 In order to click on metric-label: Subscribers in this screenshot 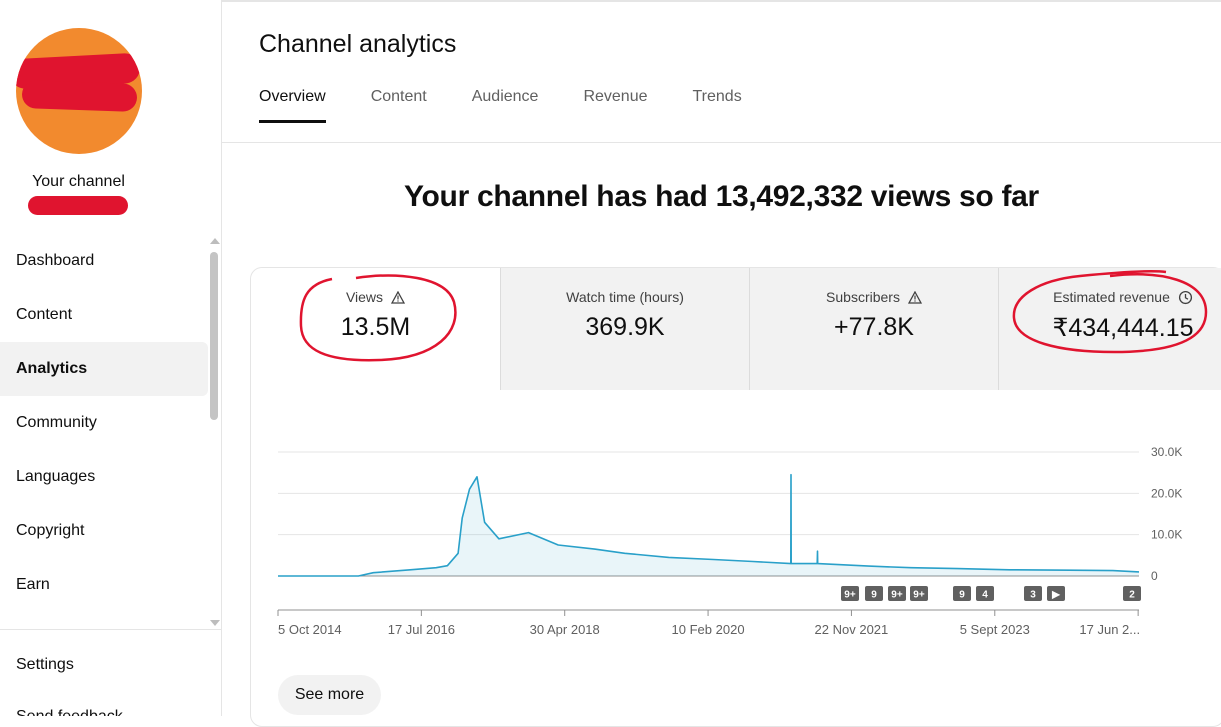, I will do `click(863, 297)`.